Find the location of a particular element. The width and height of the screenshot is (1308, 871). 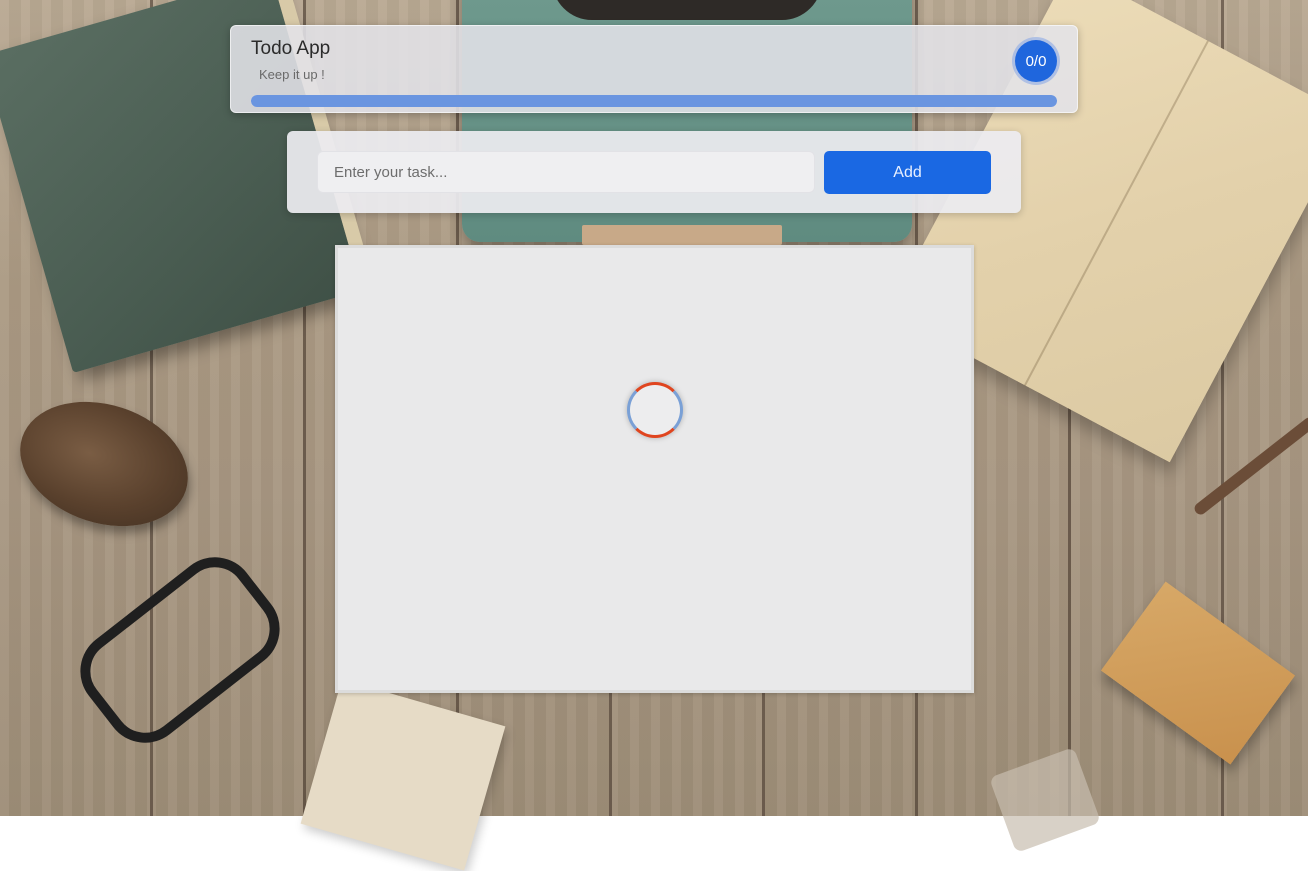

app-subtitle: Keep it up ! is located at coordinates (292, 74).